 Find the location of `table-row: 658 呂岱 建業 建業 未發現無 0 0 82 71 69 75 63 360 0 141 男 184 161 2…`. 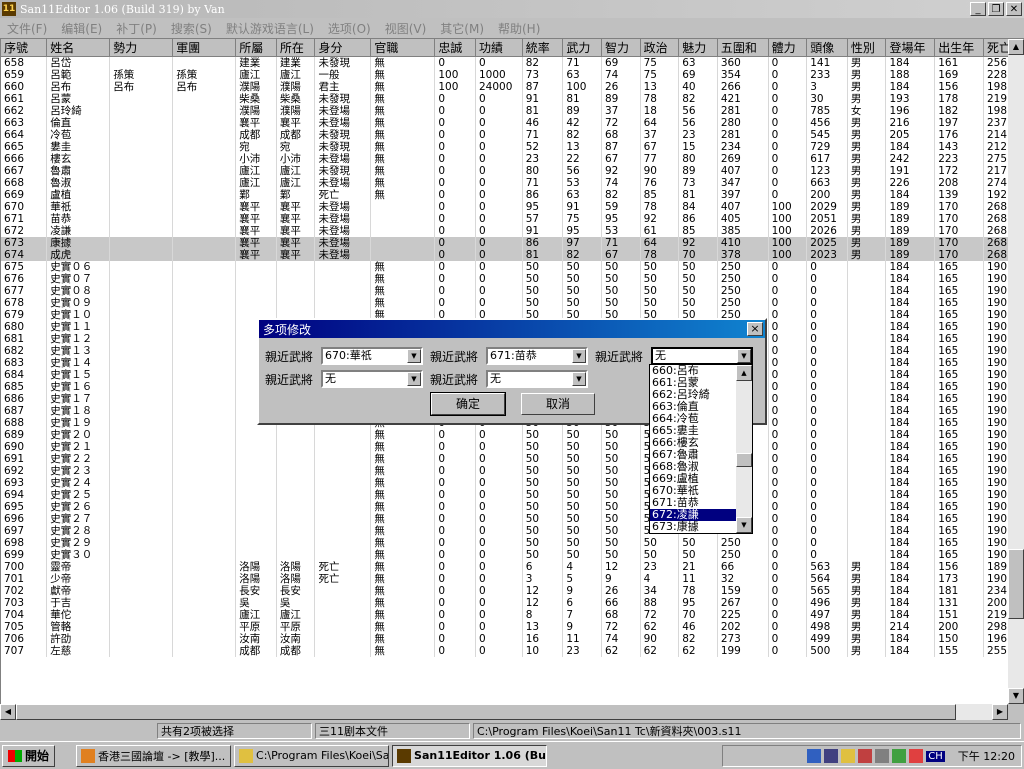

table-row: 658 呂岱 建業 建業 未發現無 0 0 82 71 69 75 63 360 0 141 男 184 161 2… is located at coordinates (505, 62).